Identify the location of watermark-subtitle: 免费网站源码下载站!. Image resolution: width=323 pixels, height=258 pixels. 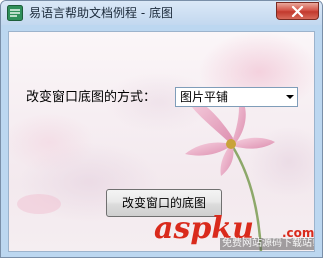
(267, 244).